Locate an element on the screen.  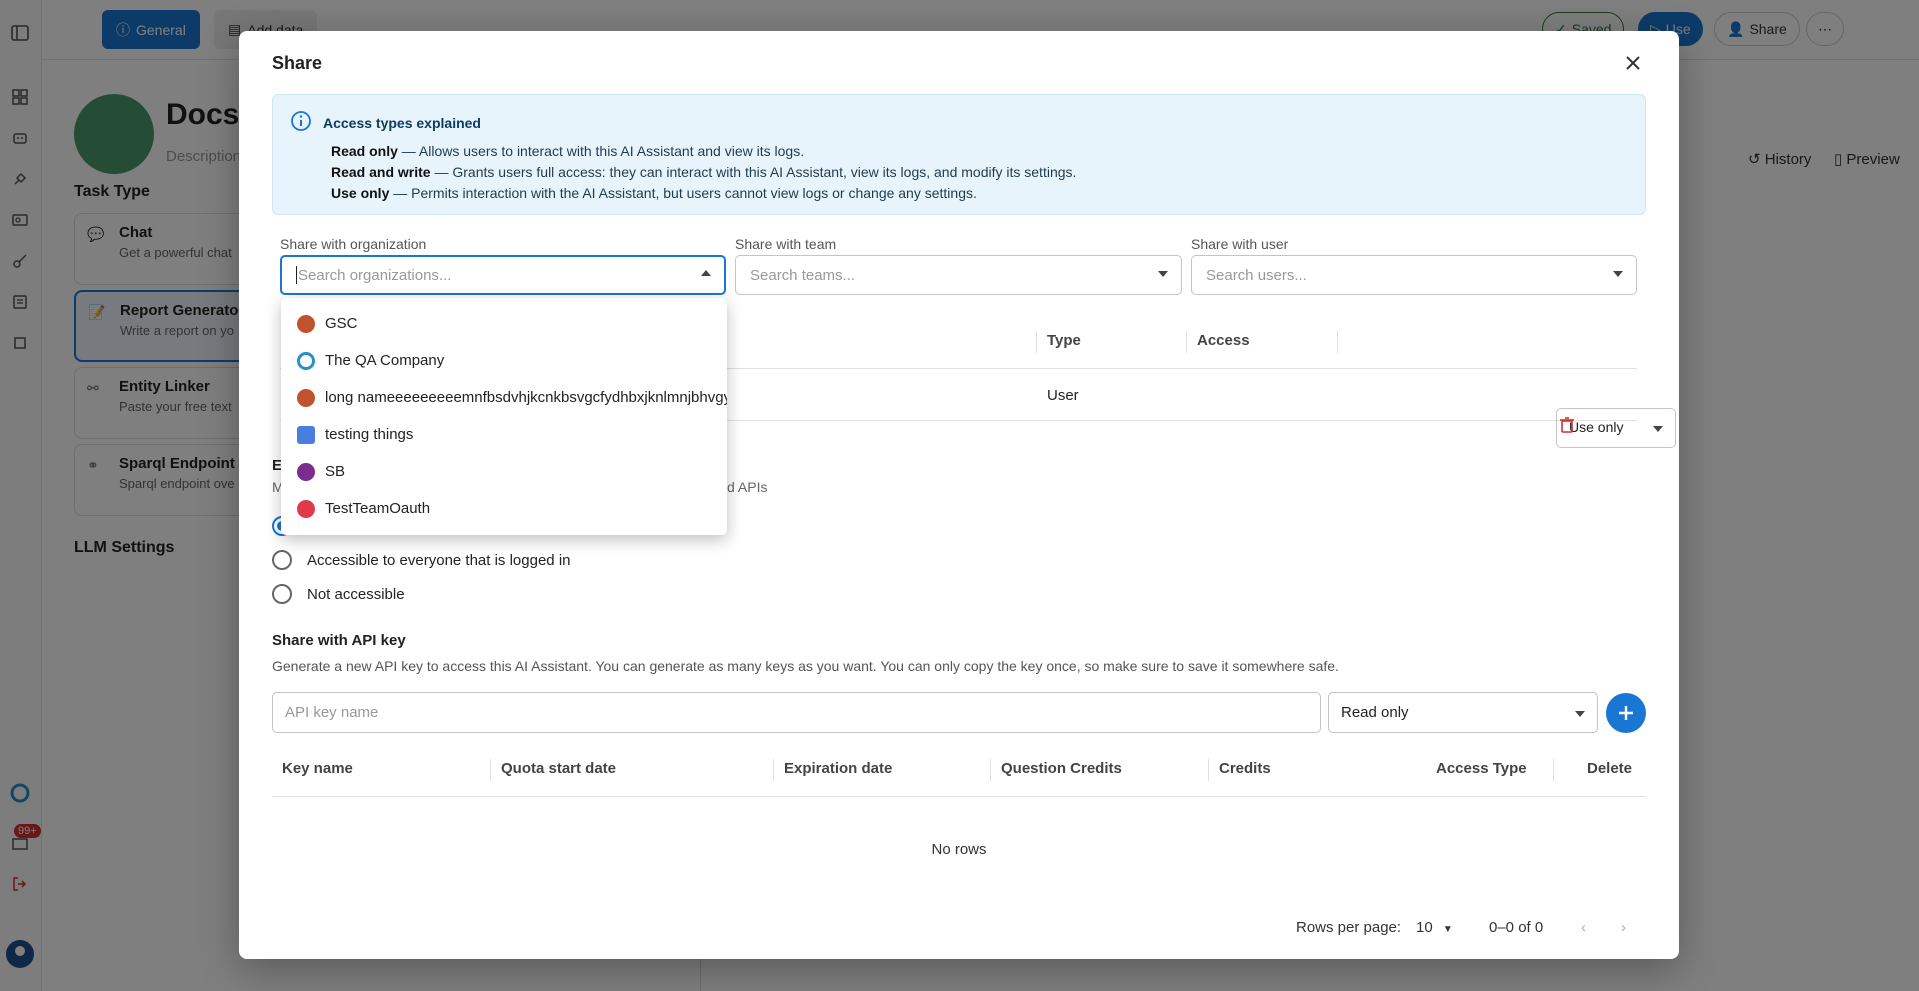
rows-per-page-value: 10 is located at coordinates (1424, 927).